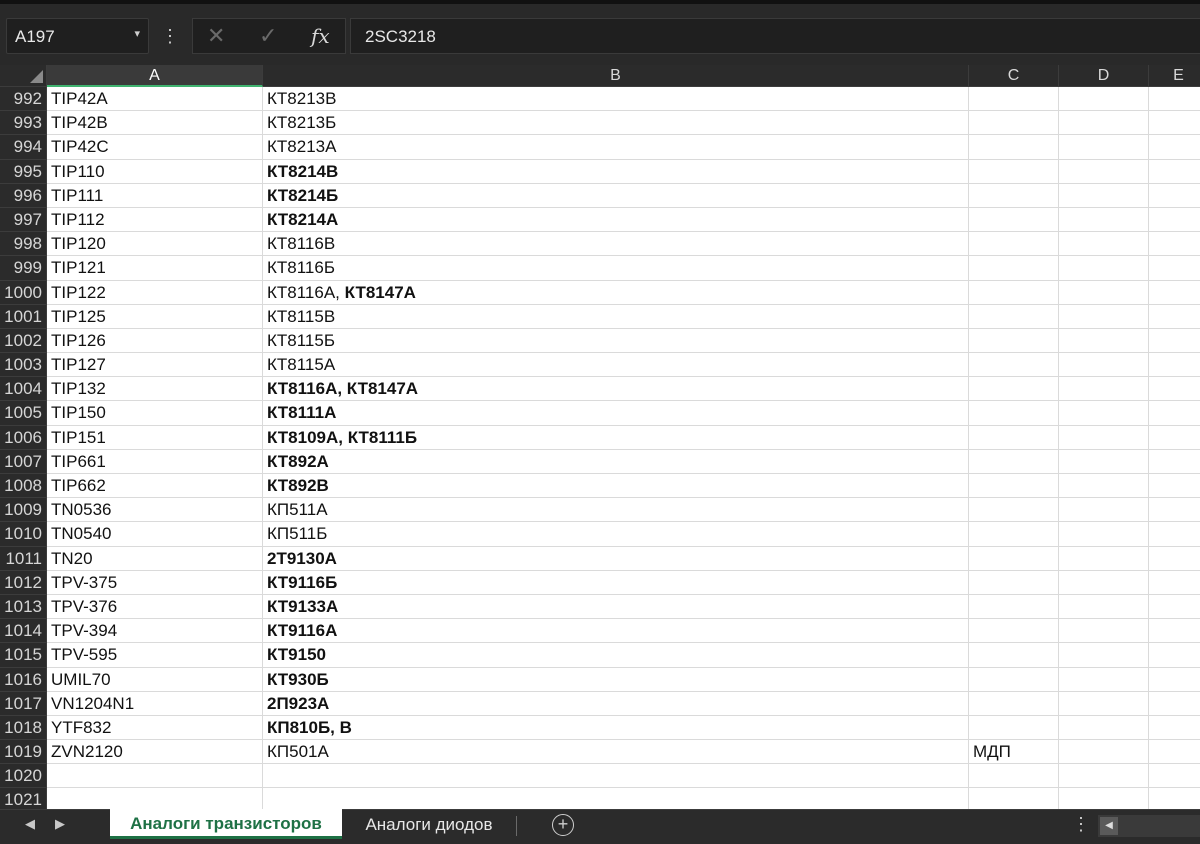 Image resolution: width=1200 pixels, height=844 pixels. Describe the element at coordinates (23, 123) in the screenshot. I see `row-number: 993` at that location.